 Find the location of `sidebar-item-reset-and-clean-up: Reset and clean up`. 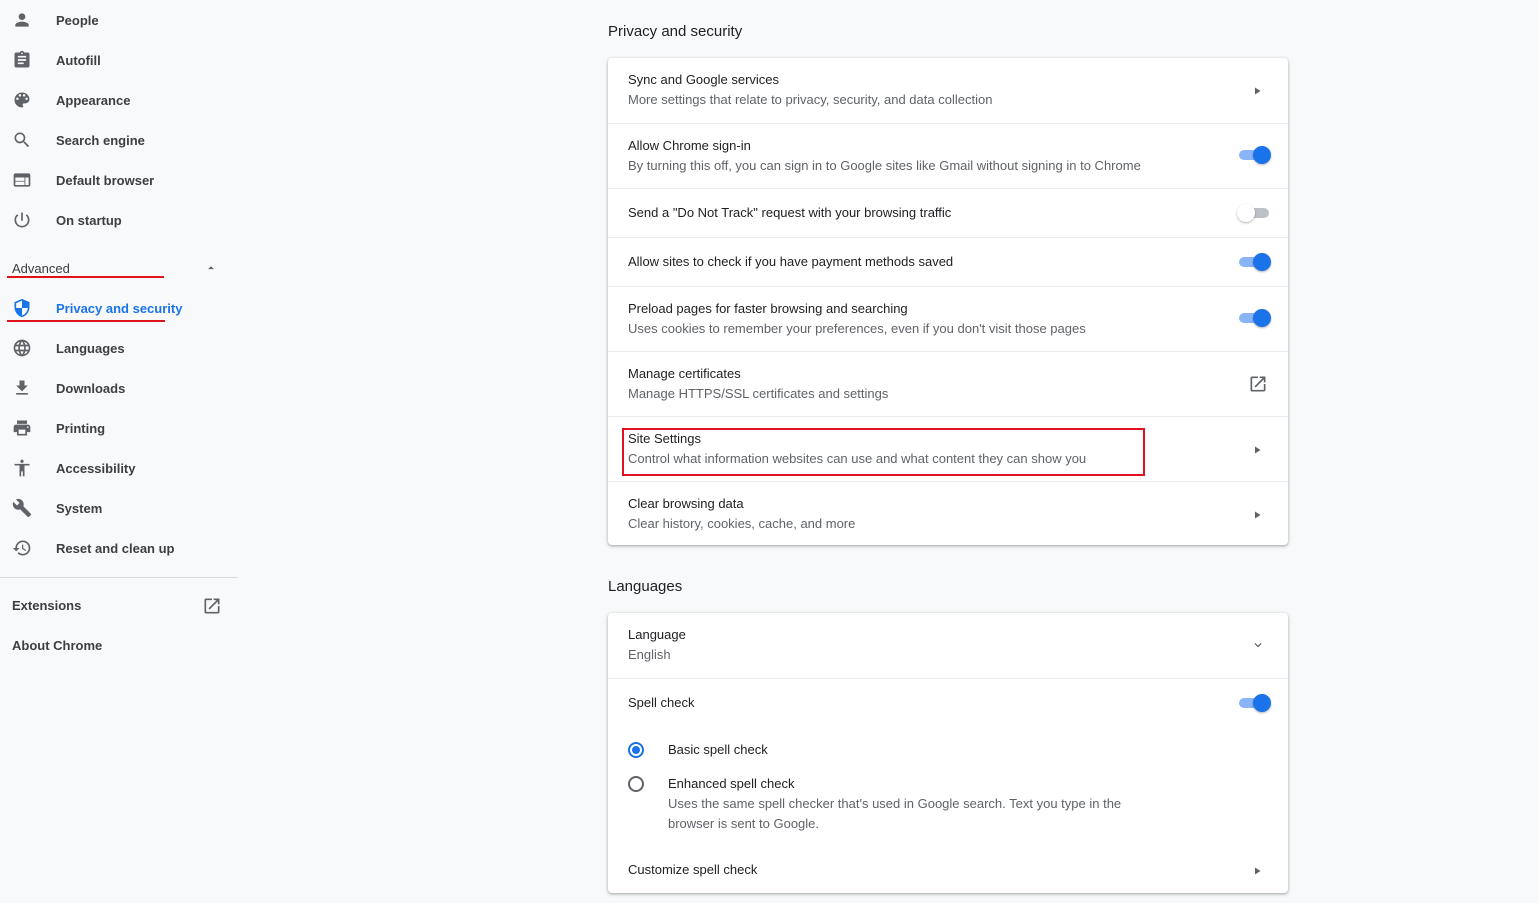

sidebar-item-reset-and-clean-up: Reset and clean up is located at coordinates (119, 548).